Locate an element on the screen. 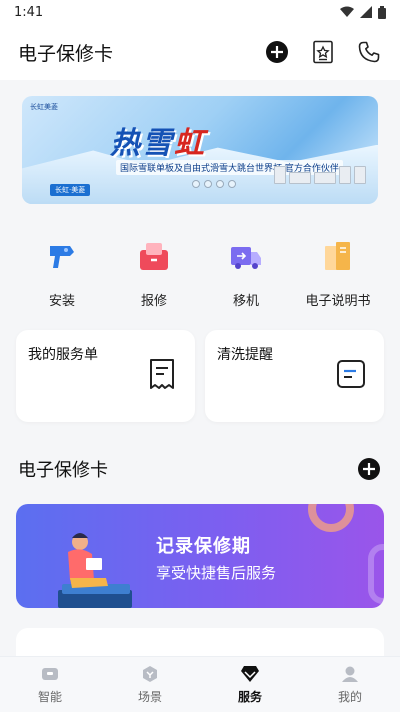 The image size is (400, 712). tab-smart: 智能 is located at coordinates (50, 684).